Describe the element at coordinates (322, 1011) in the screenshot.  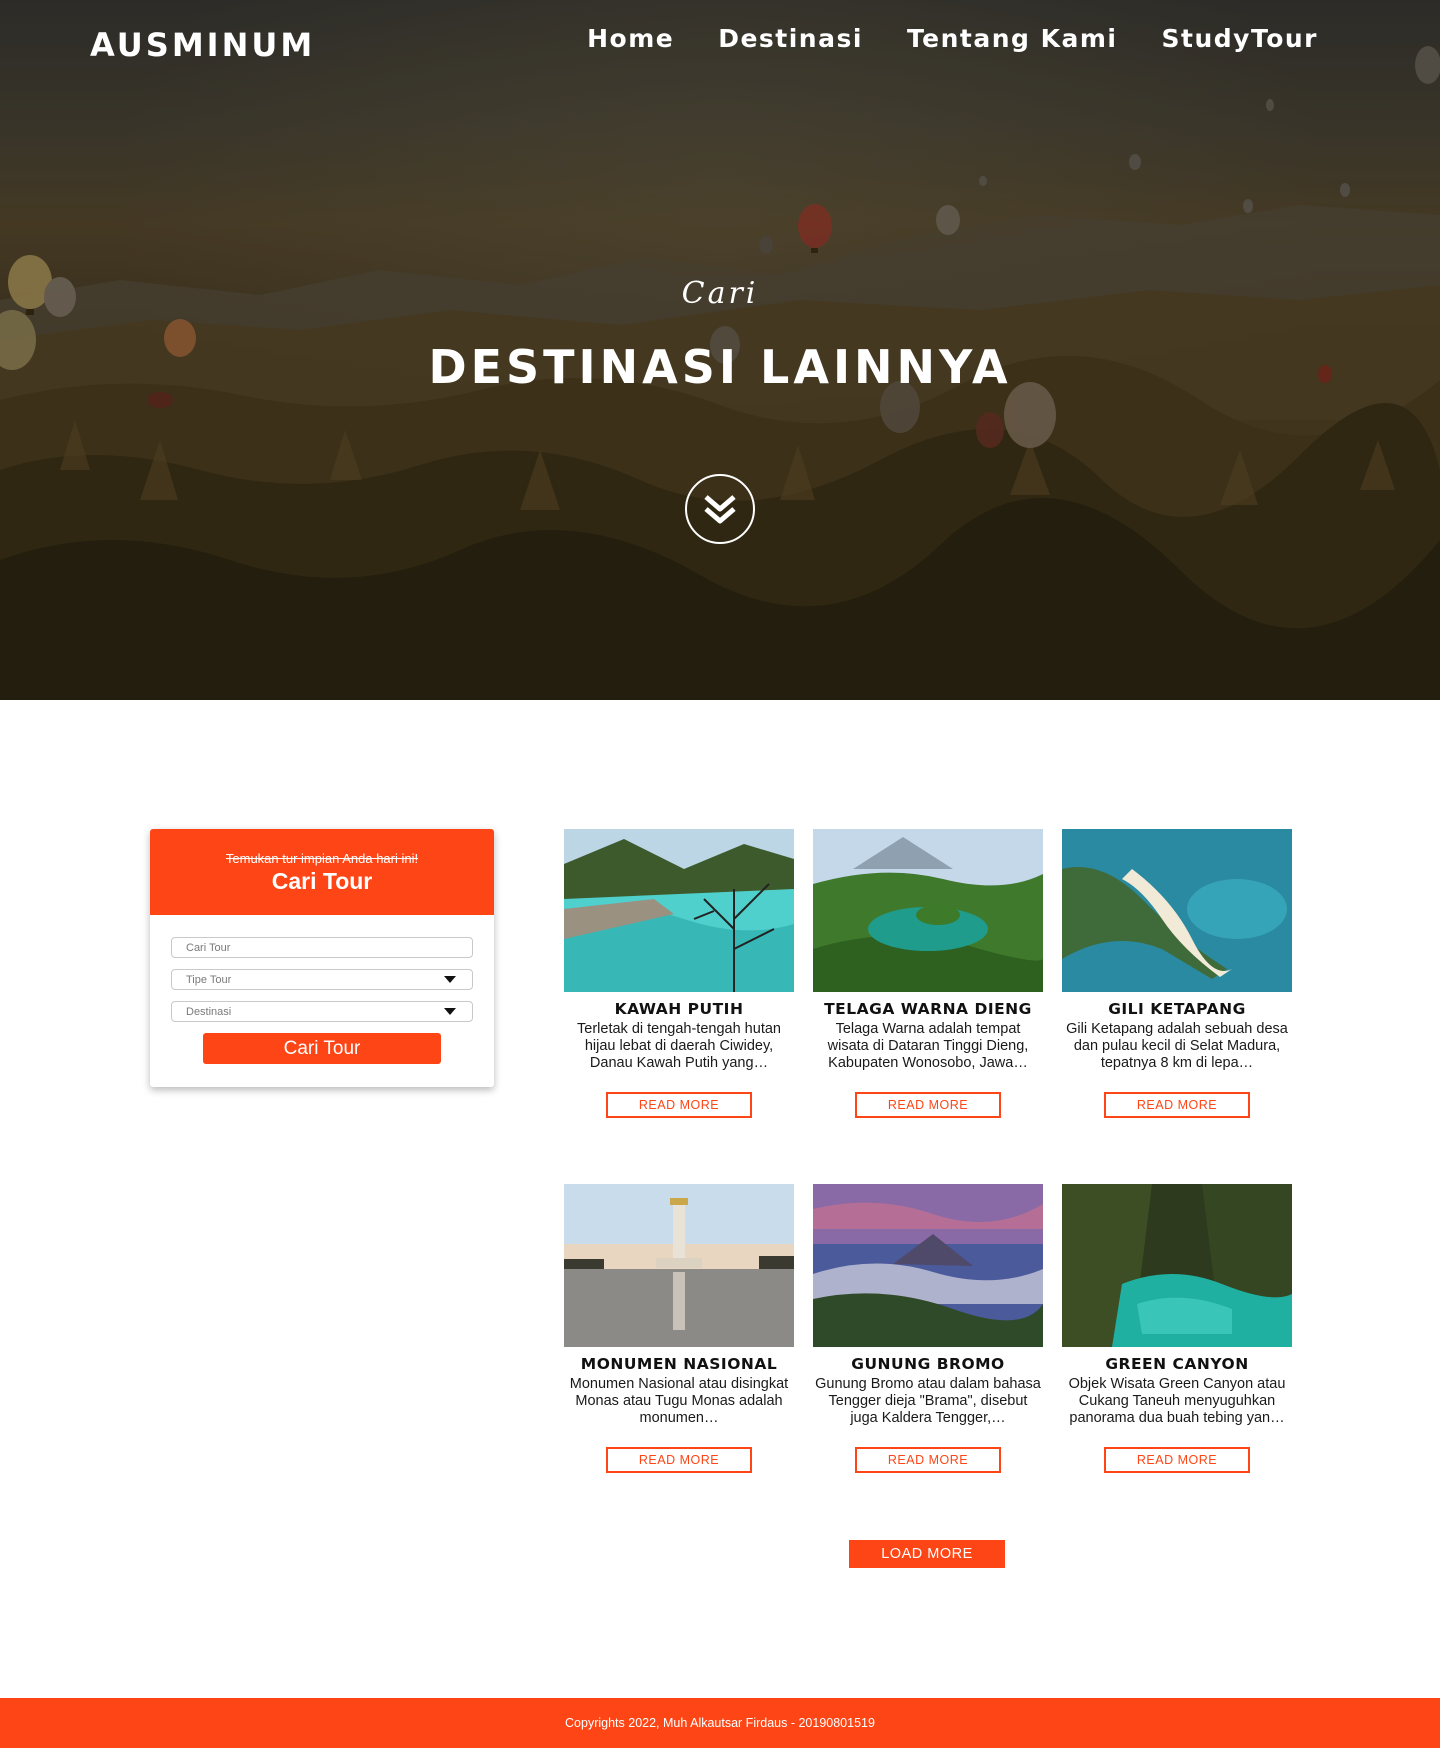
I see `destination-select: Destinasi` at that location.